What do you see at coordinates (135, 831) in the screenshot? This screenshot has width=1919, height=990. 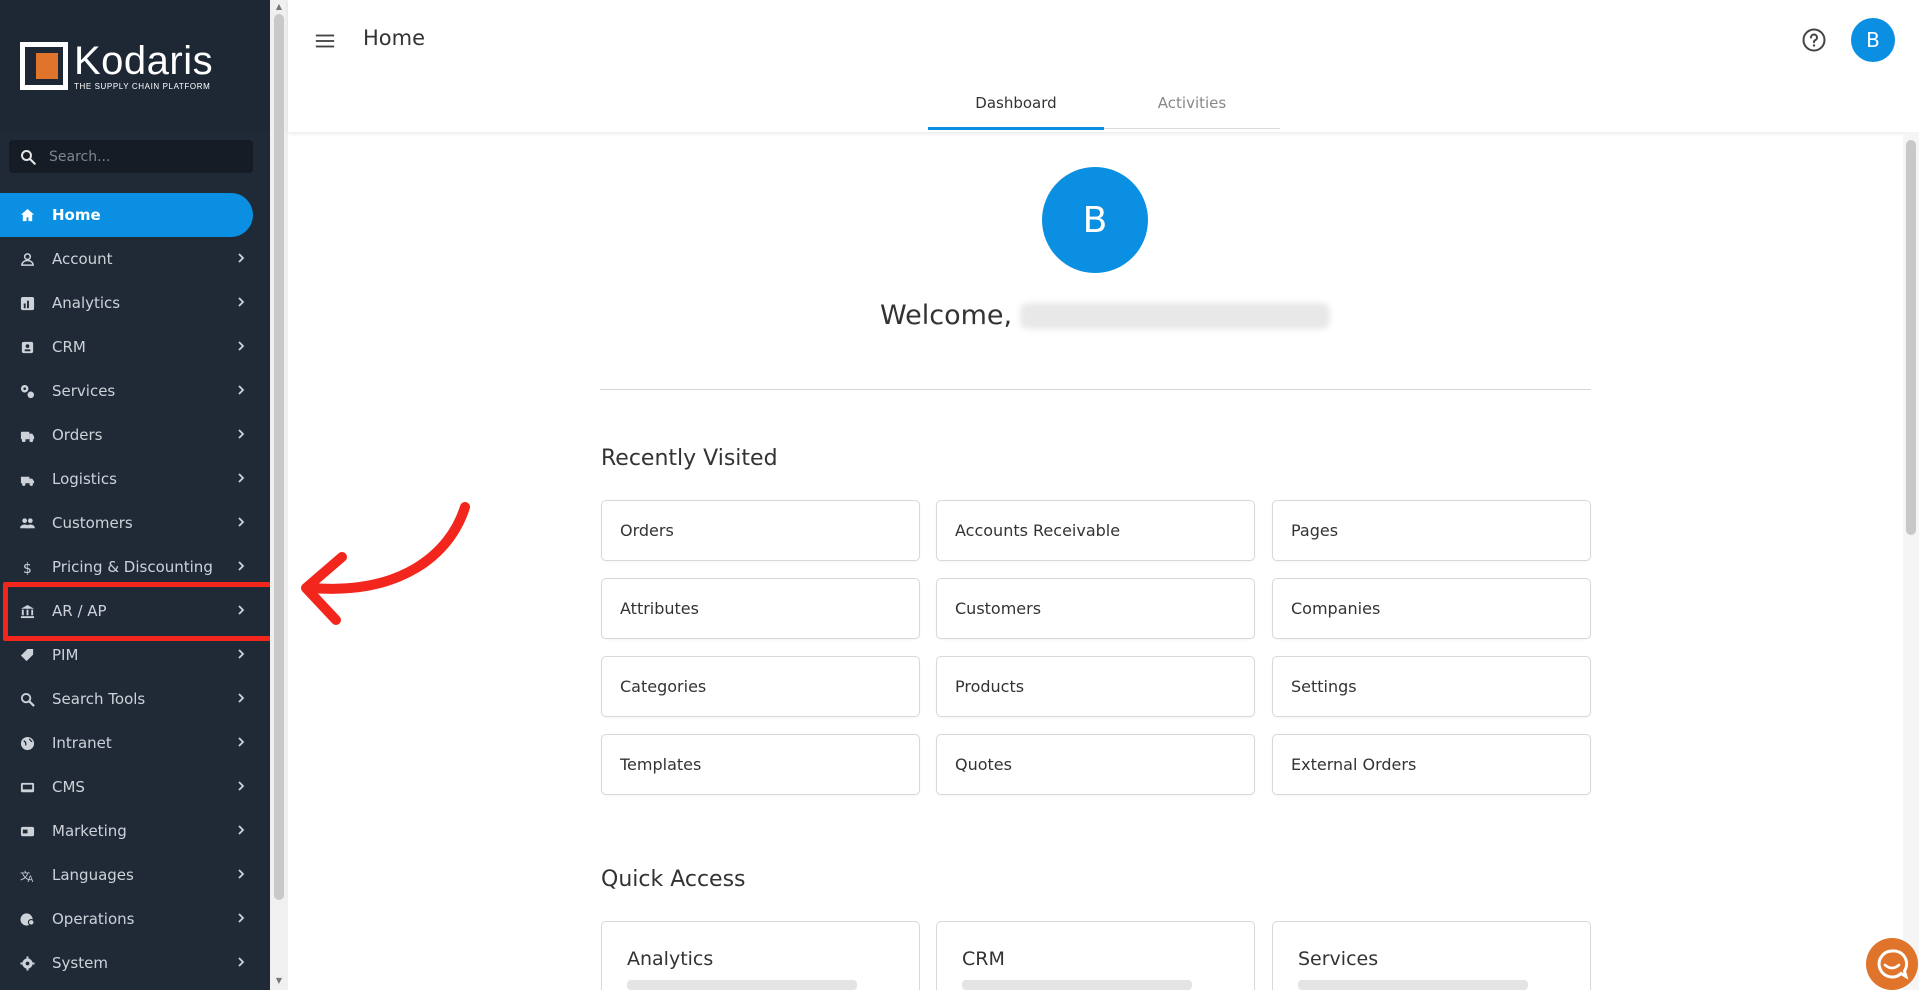 I see `sidebar-item-marketing: Marketing` at bounding box center [135, 831].